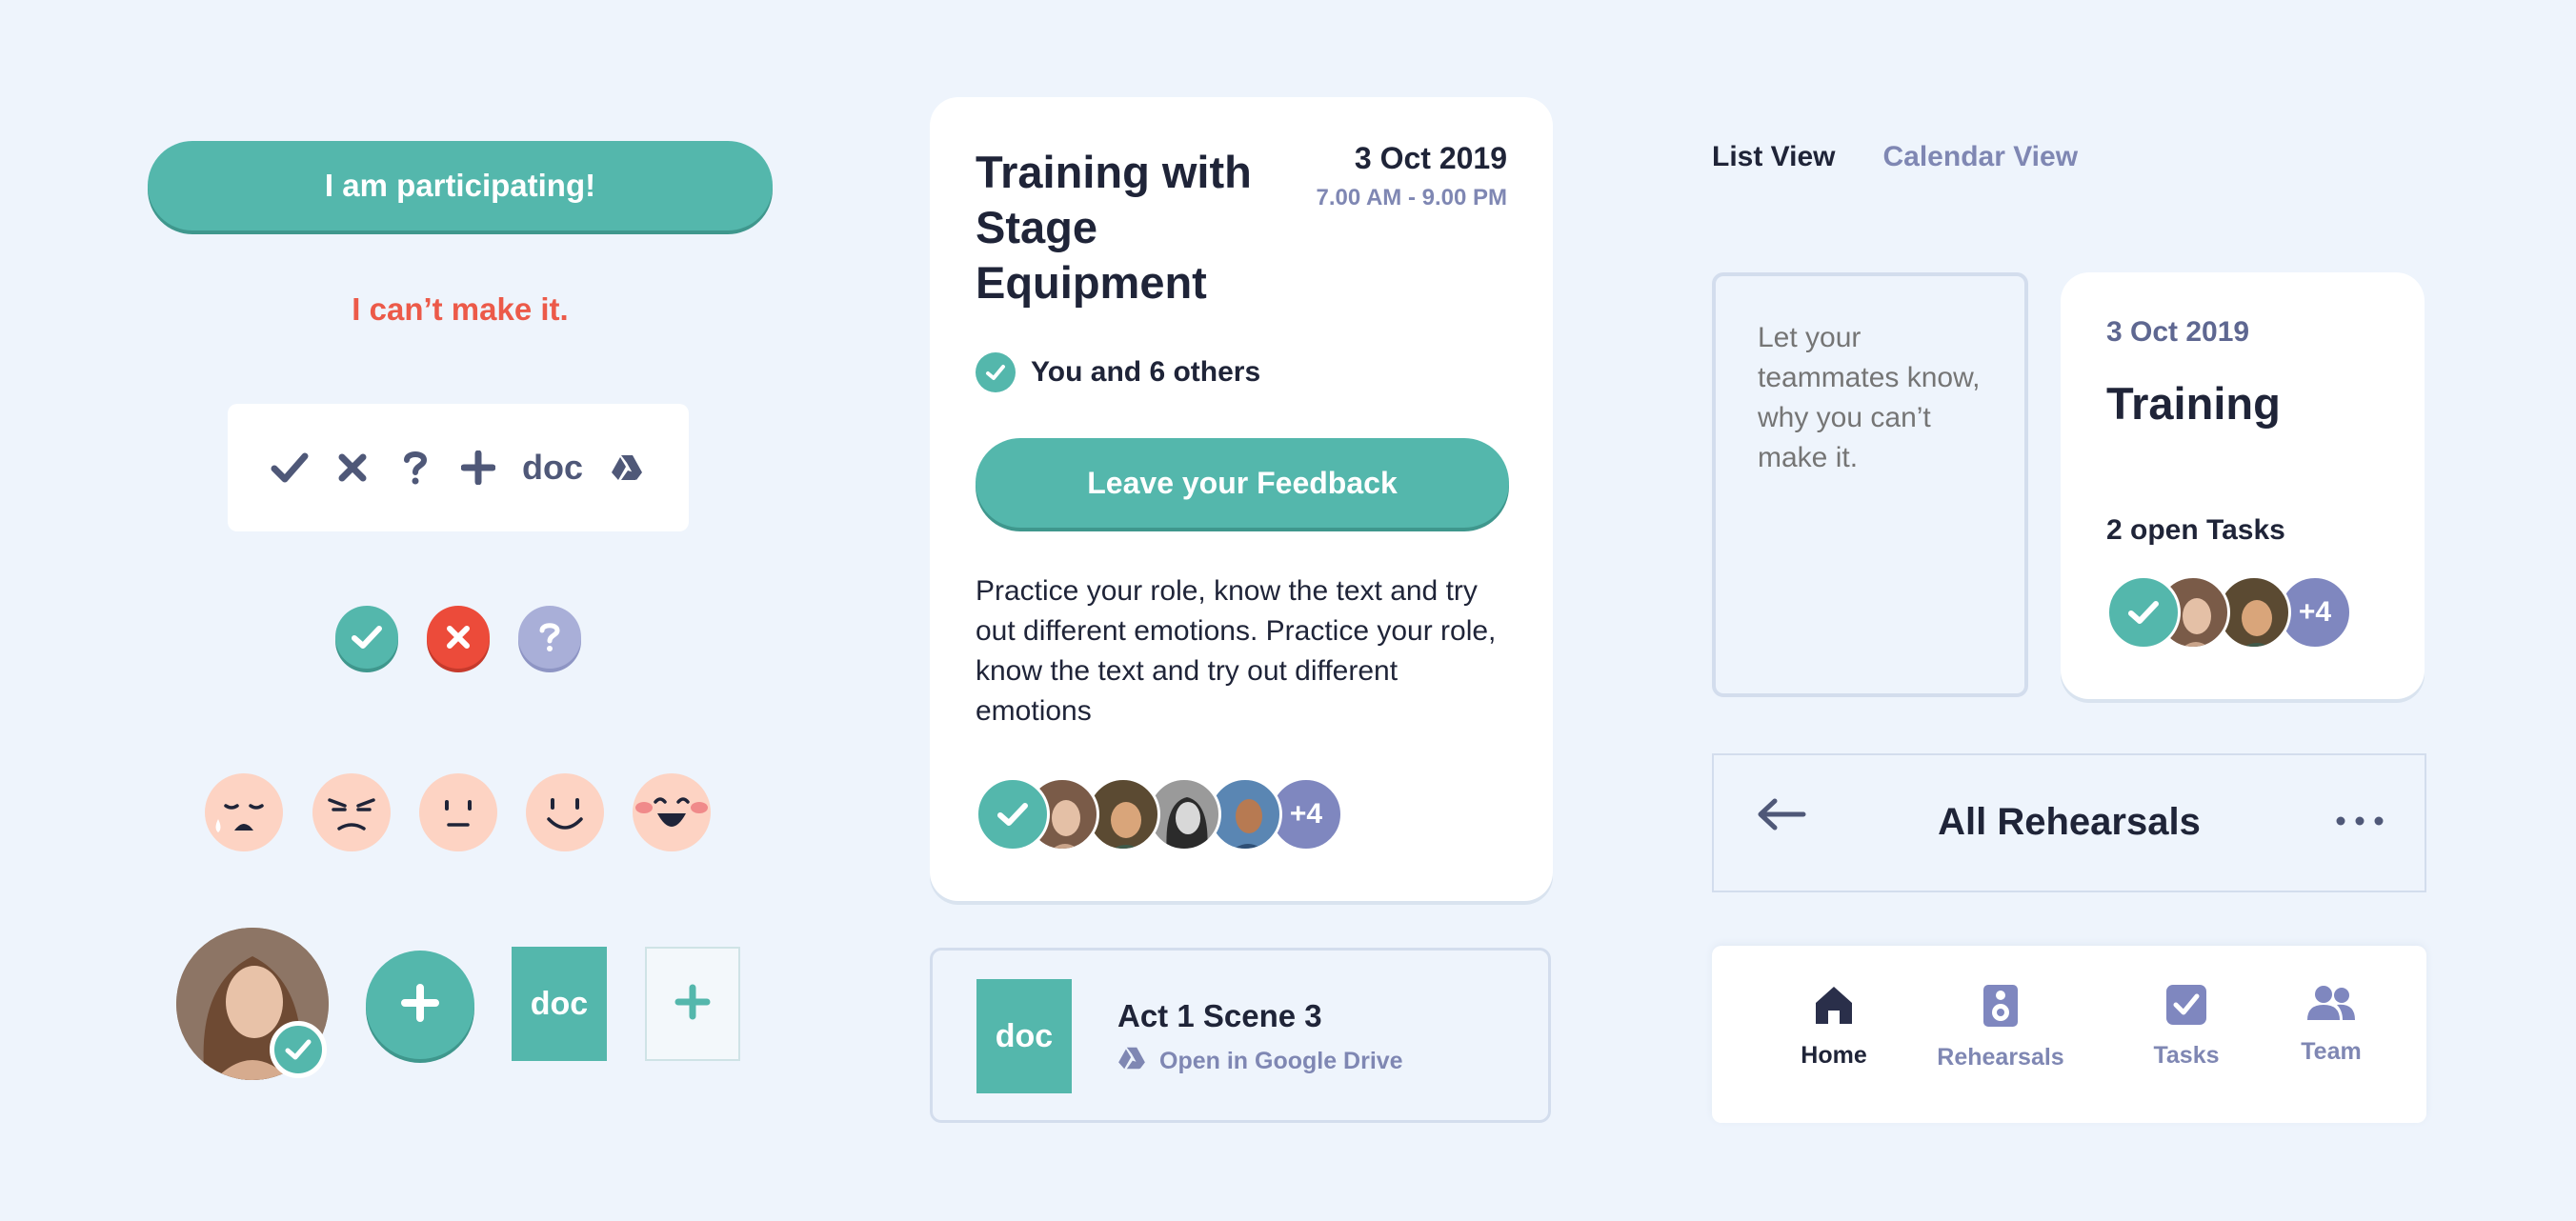 The width and height of the screenshot is (2576, 1221). What do you see at coordinates (460, 185) in the screenshot?
I see `participate-button: I am participating!` at bounding box center [460, 185].